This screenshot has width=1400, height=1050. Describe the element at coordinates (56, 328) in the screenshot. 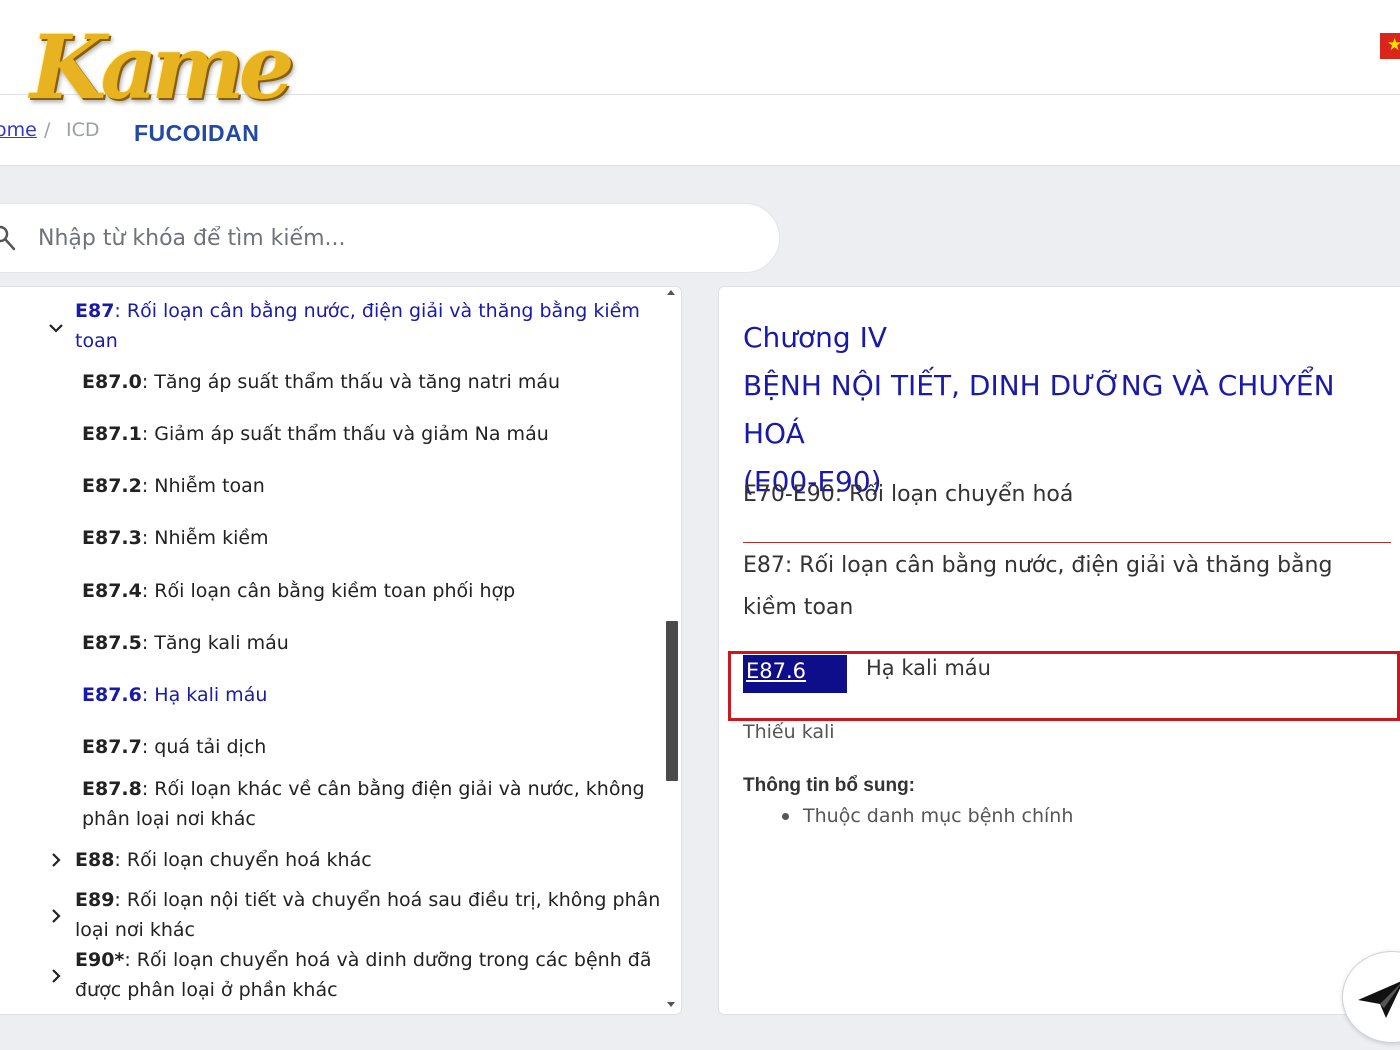

I see `chevron-down-icon` at that location.